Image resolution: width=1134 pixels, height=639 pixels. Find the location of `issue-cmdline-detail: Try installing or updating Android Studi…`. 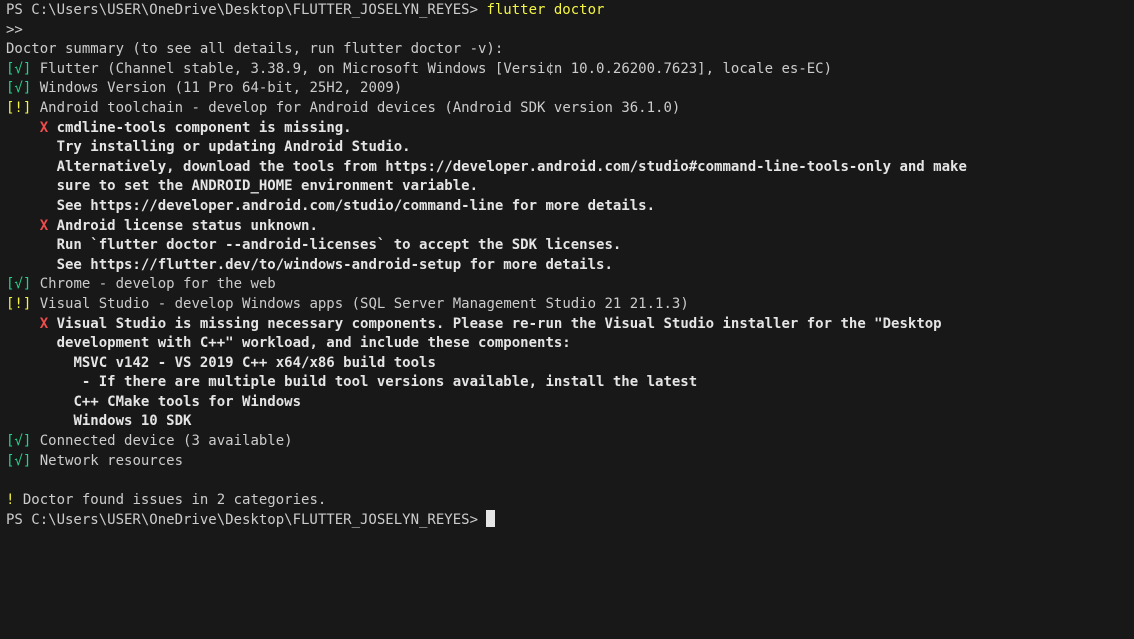

issue-cmdline-detail: Try installing or updating Android Studi… is located at coordinates (570, 148).